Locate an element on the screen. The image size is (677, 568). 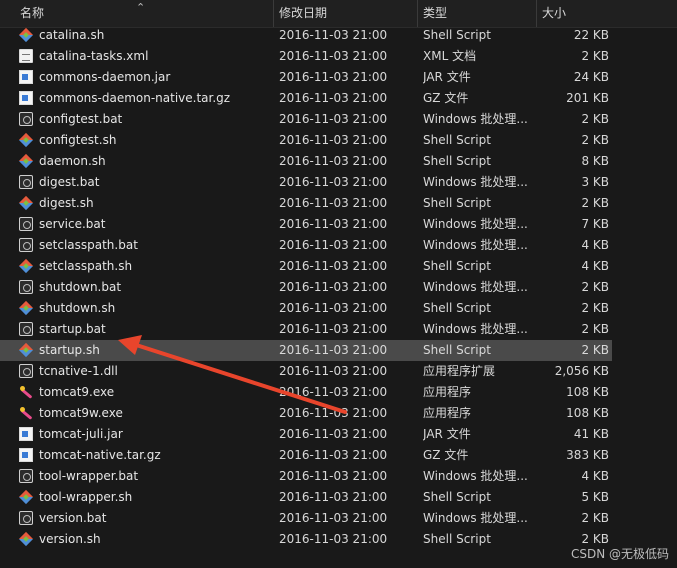
annotation-arrow-shaft is located at coordinates (237, 377).